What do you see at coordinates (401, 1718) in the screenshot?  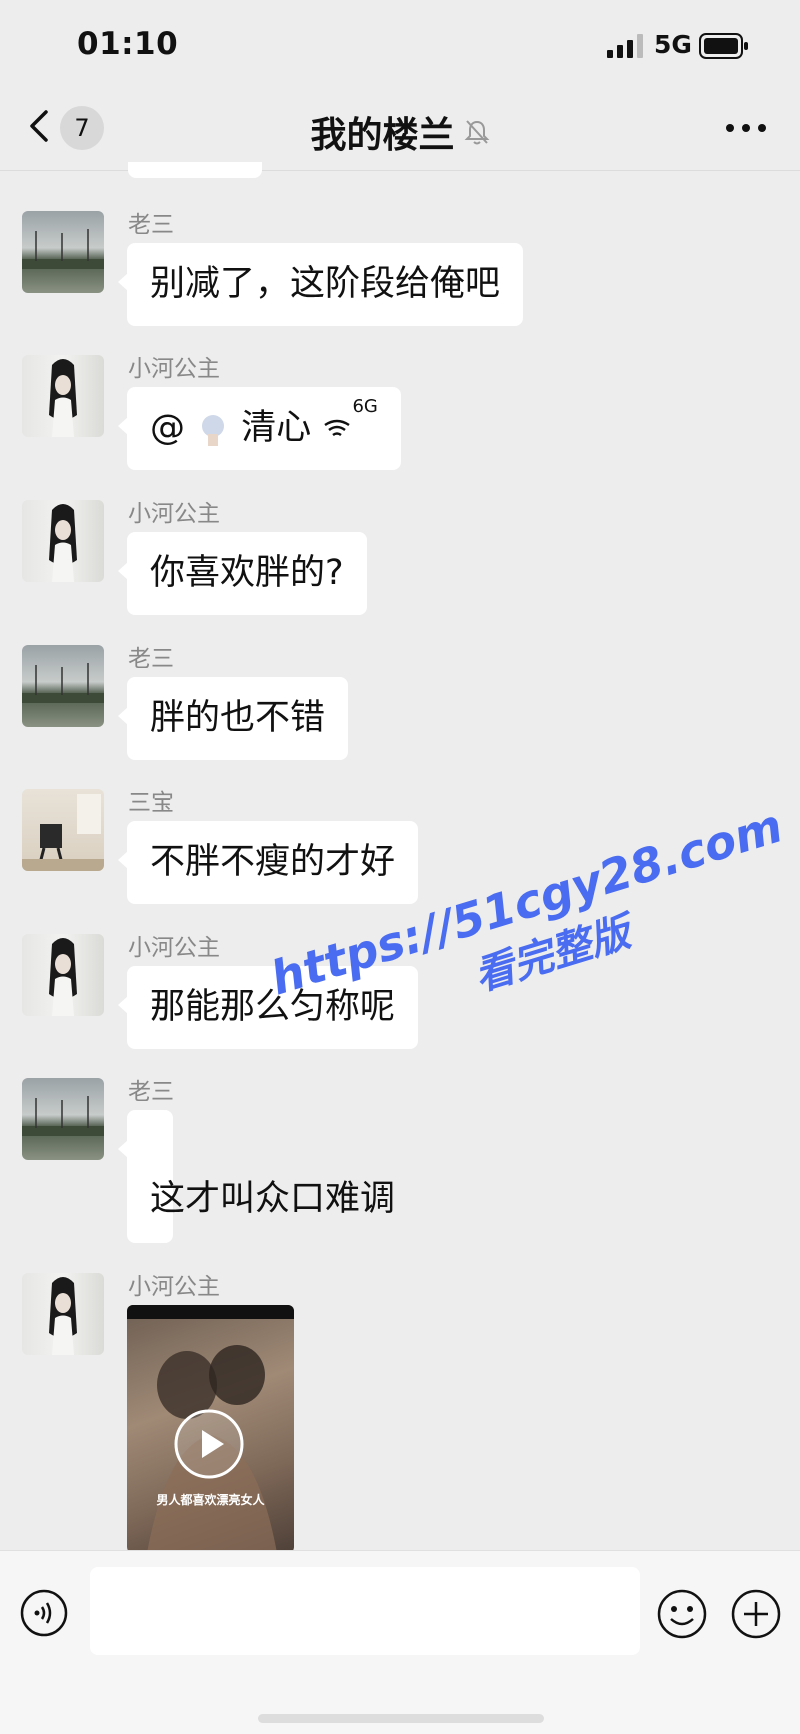 I see `home-indicator` at bounding box center [401, 1718].